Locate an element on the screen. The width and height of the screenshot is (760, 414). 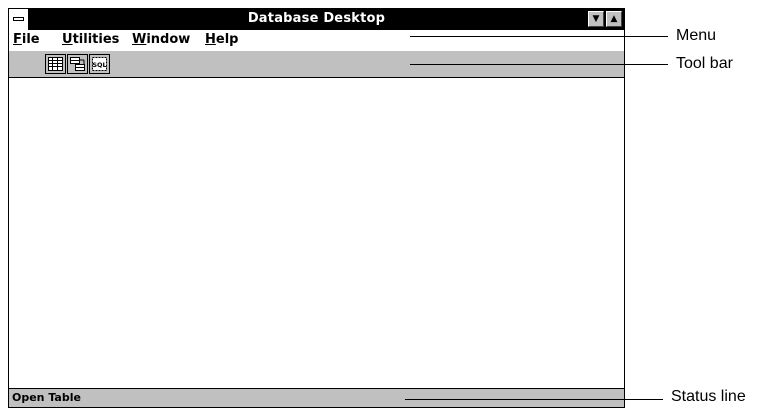
open-table-button is located at coordinates (55, 64).